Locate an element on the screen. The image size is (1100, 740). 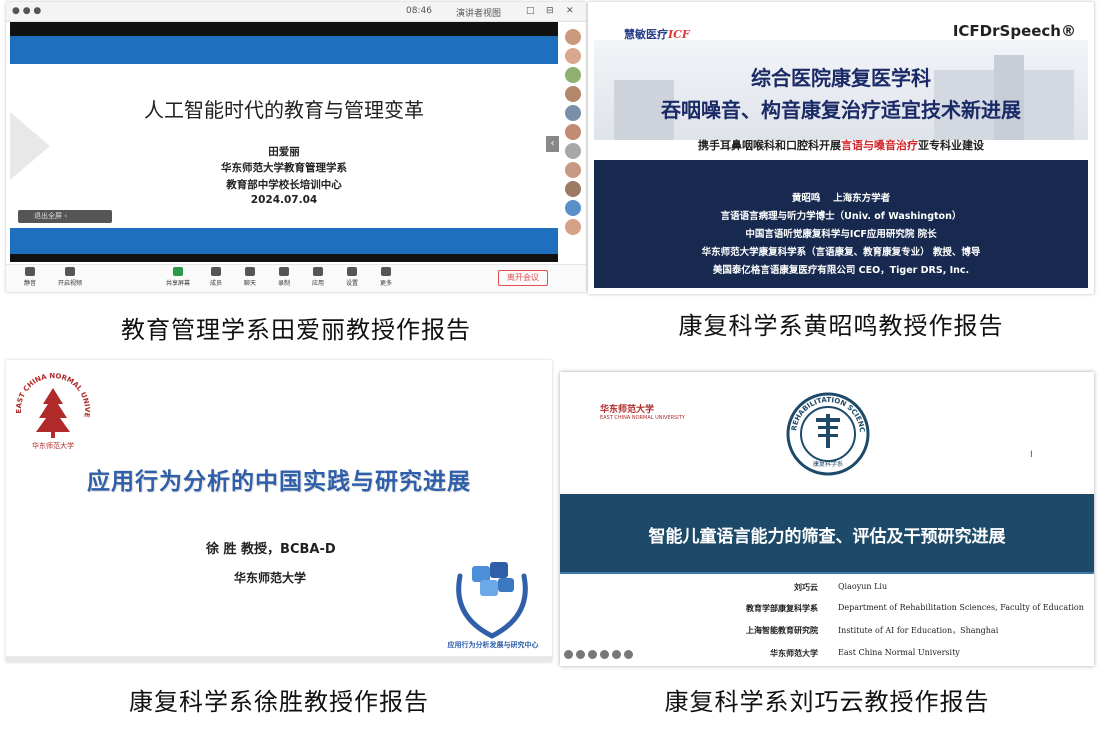
video-label: 开启视频 is located at coordinates (69, 283).